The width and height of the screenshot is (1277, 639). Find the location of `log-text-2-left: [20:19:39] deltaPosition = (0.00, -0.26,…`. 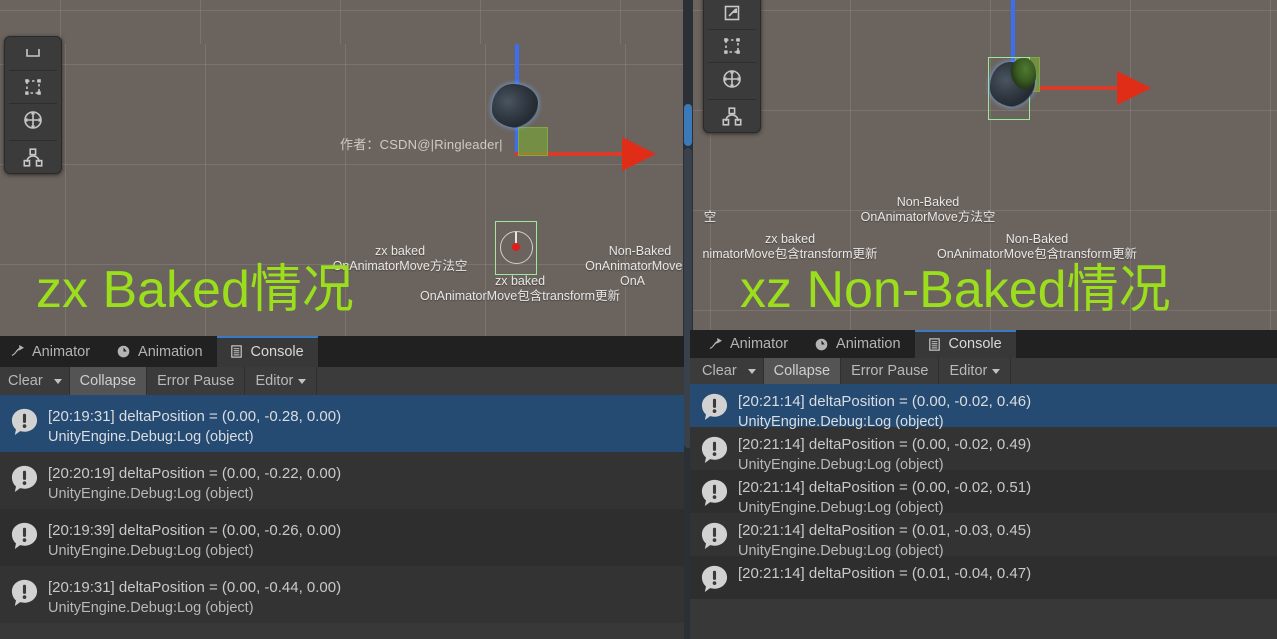

log-text-2-left: [20:19:39] deltaPosition = (0.00, -0.26,… is located at coordinates (194, 541).